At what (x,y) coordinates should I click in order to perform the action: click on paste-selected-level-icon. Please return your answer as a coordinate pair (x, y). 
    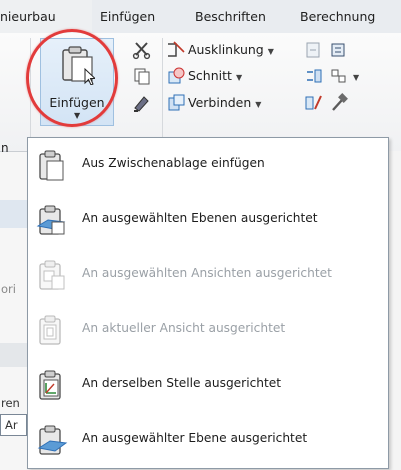
    Looking at the image, I should click on (52, 440).